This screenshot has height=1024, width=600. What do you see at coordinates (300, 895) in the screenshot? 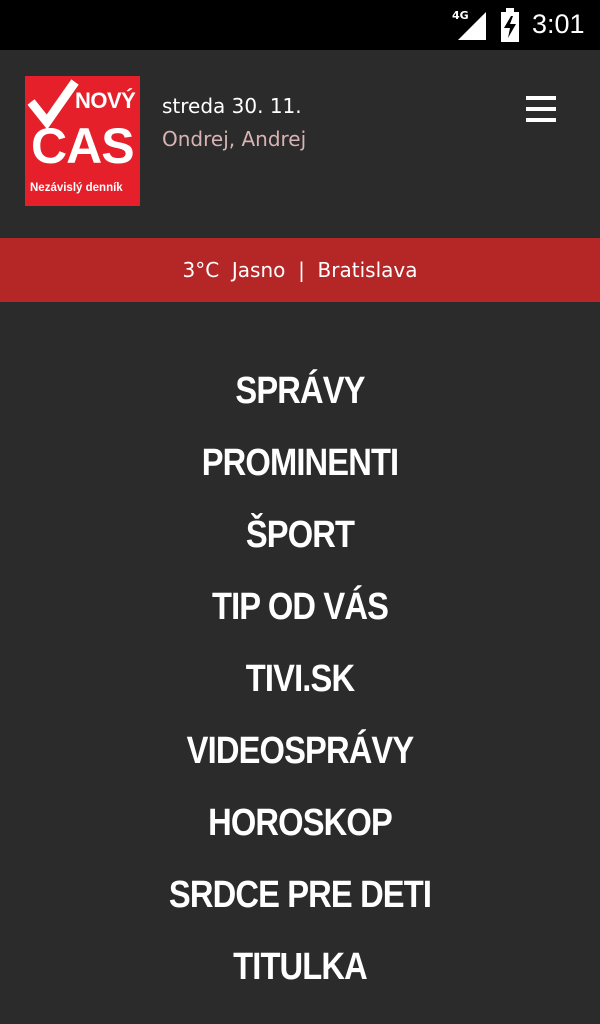
I see `nav-item-srdce-pre-deti: SRDCE PRE DETI` at bounding box center [300, 895].